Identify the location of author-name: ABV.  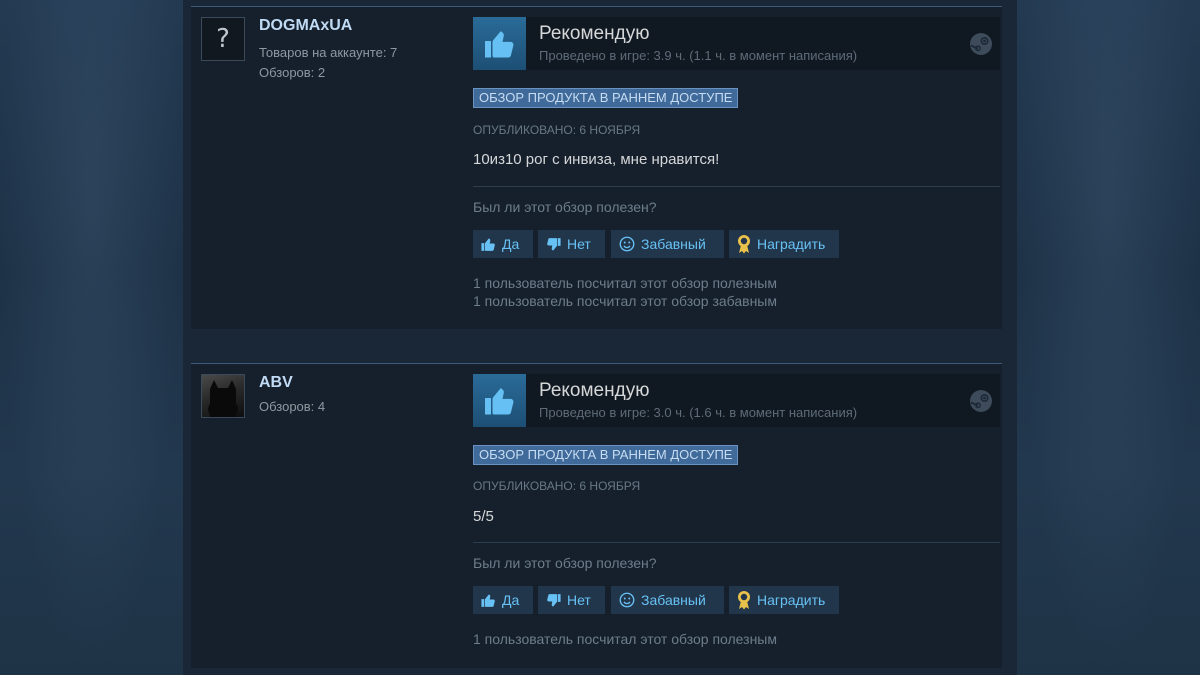
(276, 383).